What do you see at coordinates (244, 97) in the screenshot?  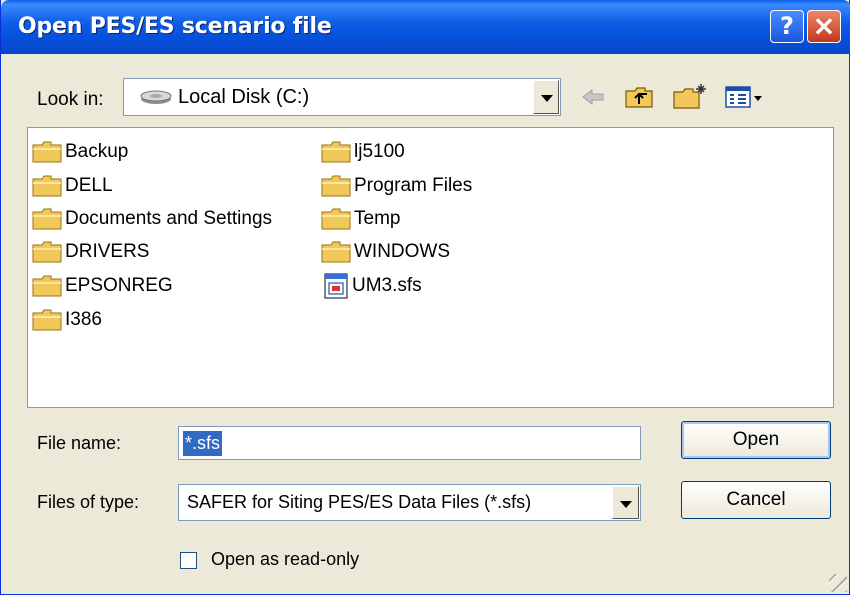 I see `look-in-value: Local Disk (C:)` at bounding box center [244, 97].